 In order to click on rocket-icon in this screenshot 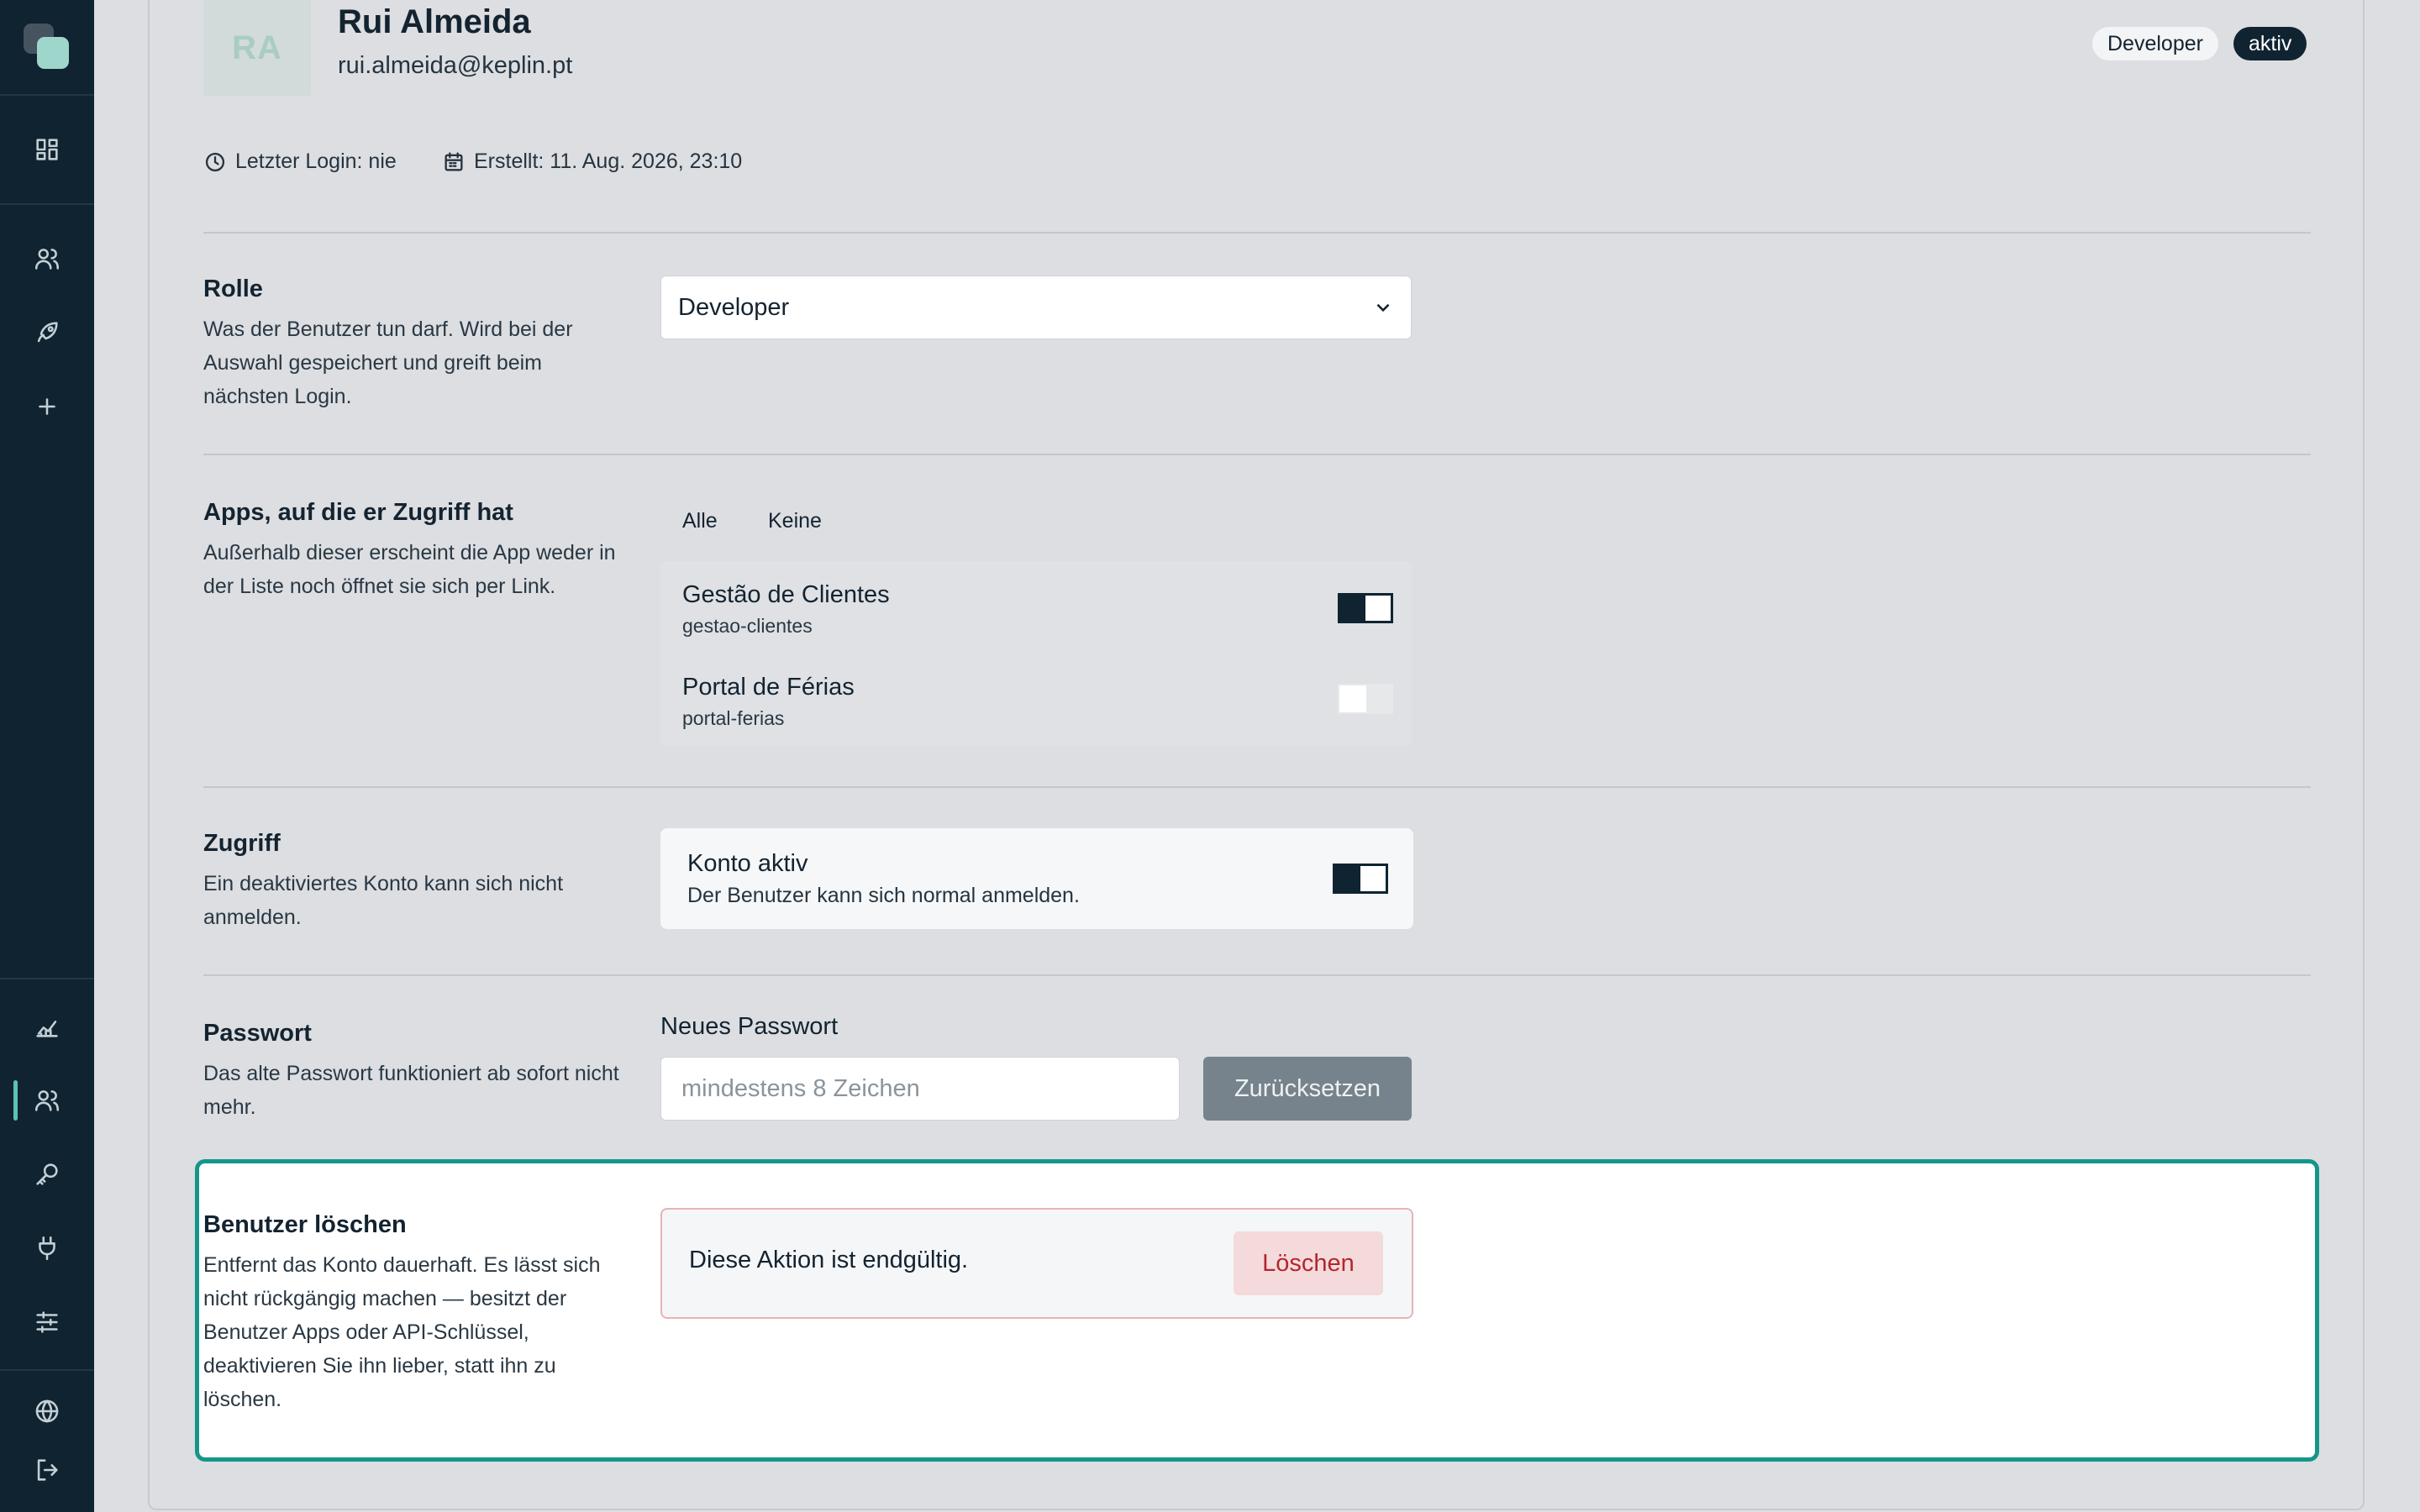, I will do `click(47, 332)`.